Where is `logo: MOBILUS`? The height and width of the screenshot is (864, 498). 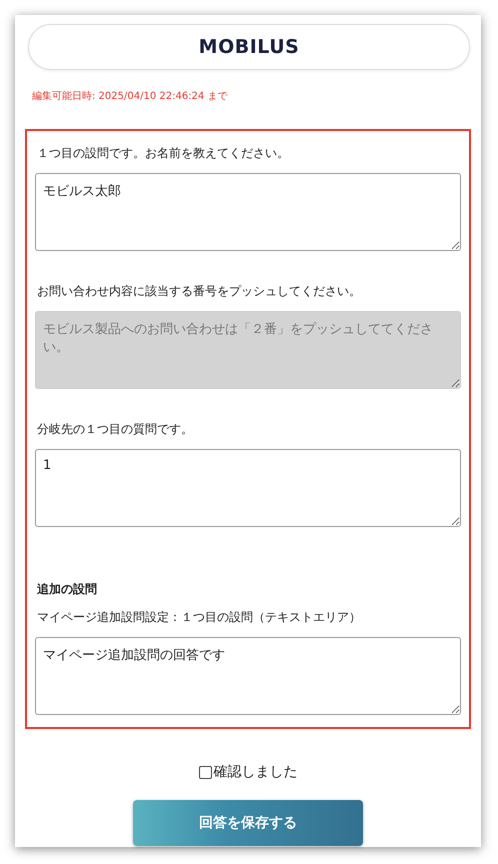 logo: MOBILUS is located at coordinates (249, 47).